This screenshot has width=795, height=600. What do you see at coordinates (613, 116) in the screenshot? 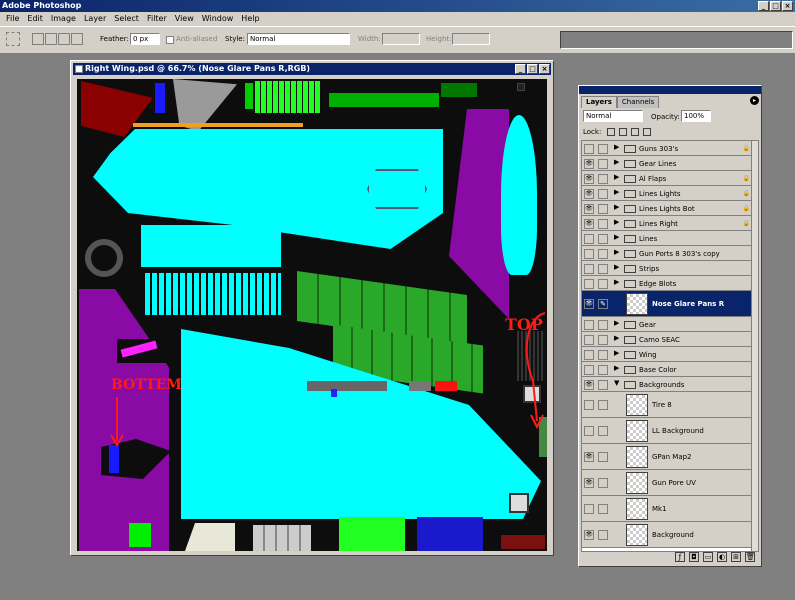
I see `blend-mode-select: Normal` at bounding box center [613, 116].